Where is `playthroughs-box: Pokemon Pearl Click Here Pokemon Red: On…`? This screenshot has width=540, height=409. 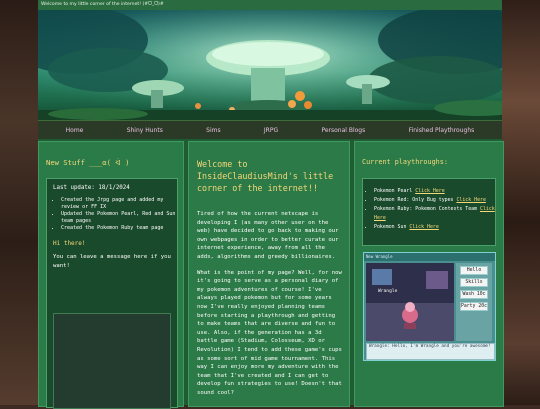 playthroughs-box: Pokemon Pearl Click Here Pokemon Red: On… is located at coordinates (429, 212).